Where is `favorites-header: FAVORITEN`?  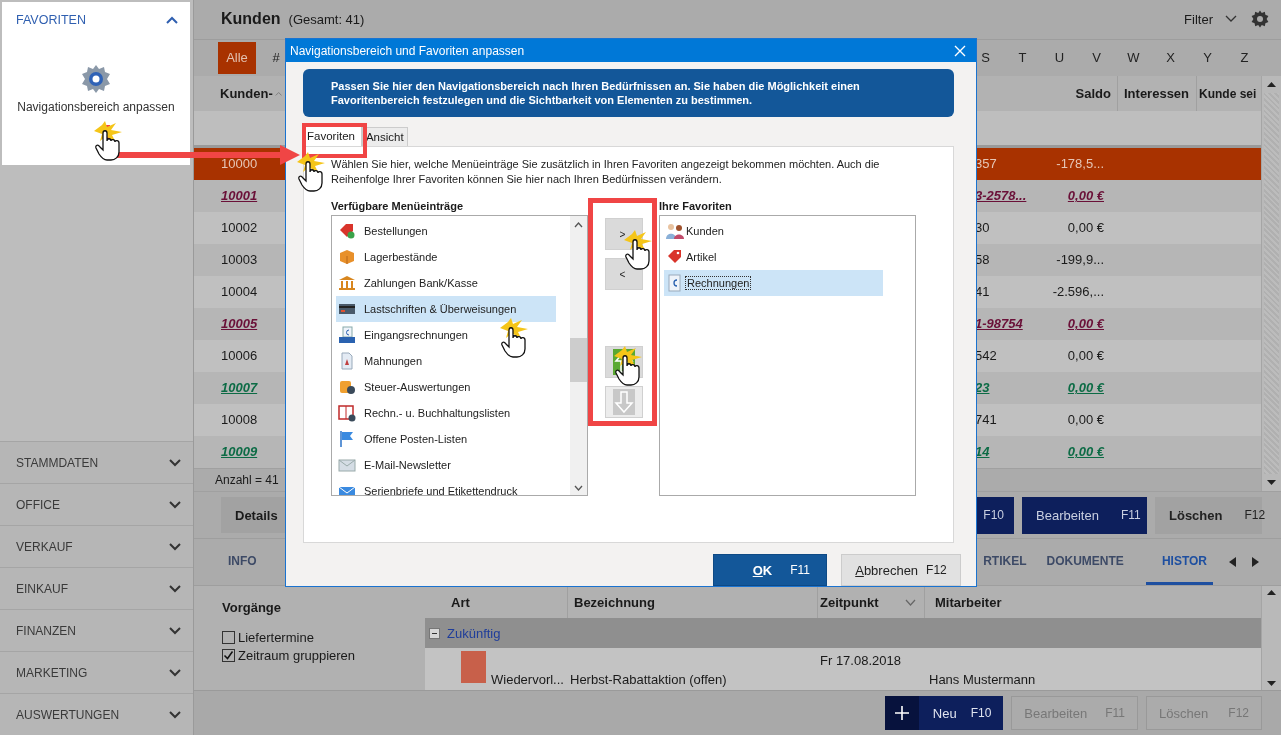
favorites-header: FAVORITEN is located at coordinates (96, 14).